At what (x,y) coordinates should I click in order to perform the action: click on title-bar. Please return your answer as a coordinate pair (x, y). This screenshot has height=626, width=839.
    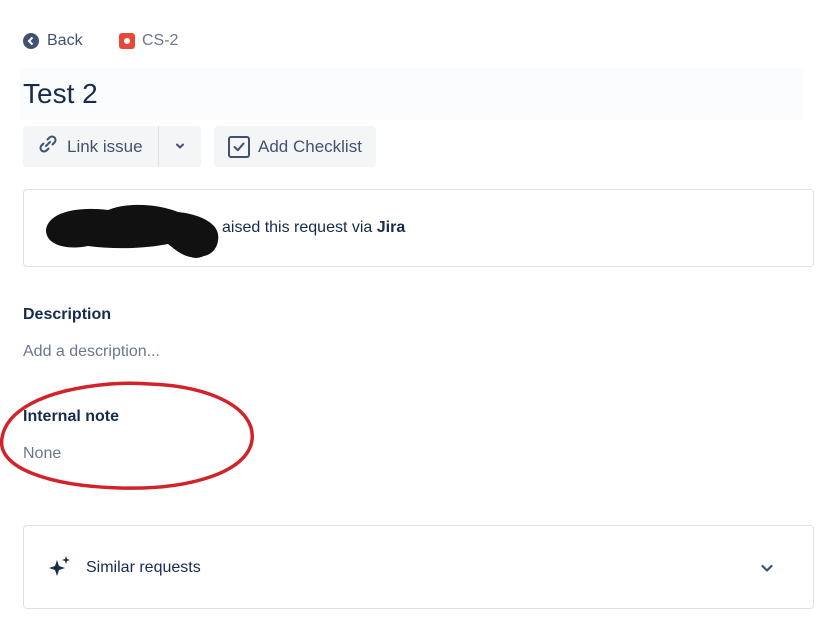
    Looking at the image, I should click on (411, 94).